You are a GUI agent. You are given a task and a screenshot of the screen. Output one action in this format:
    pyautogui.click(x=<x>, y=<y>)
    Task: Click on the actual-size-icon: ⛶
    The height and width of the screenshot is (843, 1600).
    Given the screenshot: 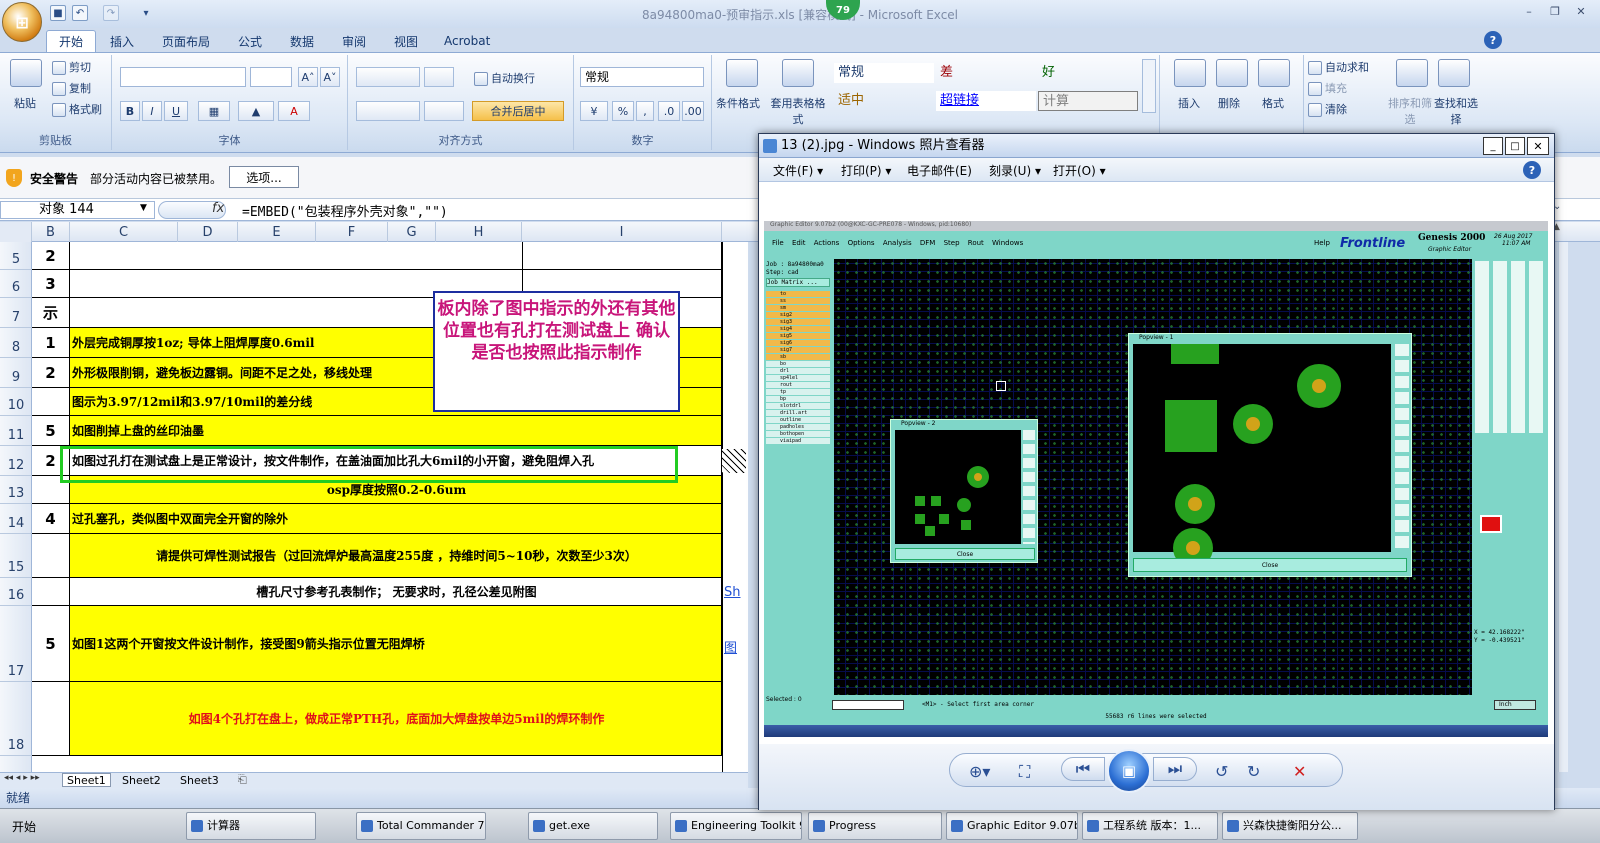 What is the action you would take?
    pyautogui.click(x=1024, y=772)
    